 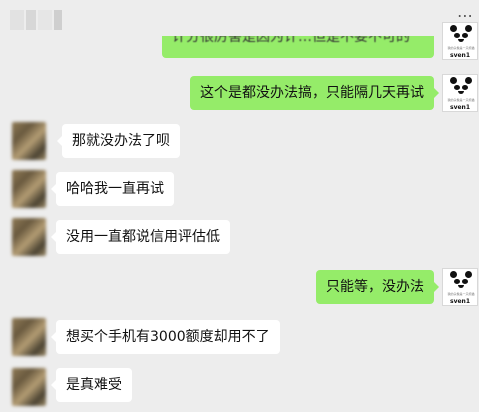 I want to click on message-text: 是真难受, so click(x=94, y=385).